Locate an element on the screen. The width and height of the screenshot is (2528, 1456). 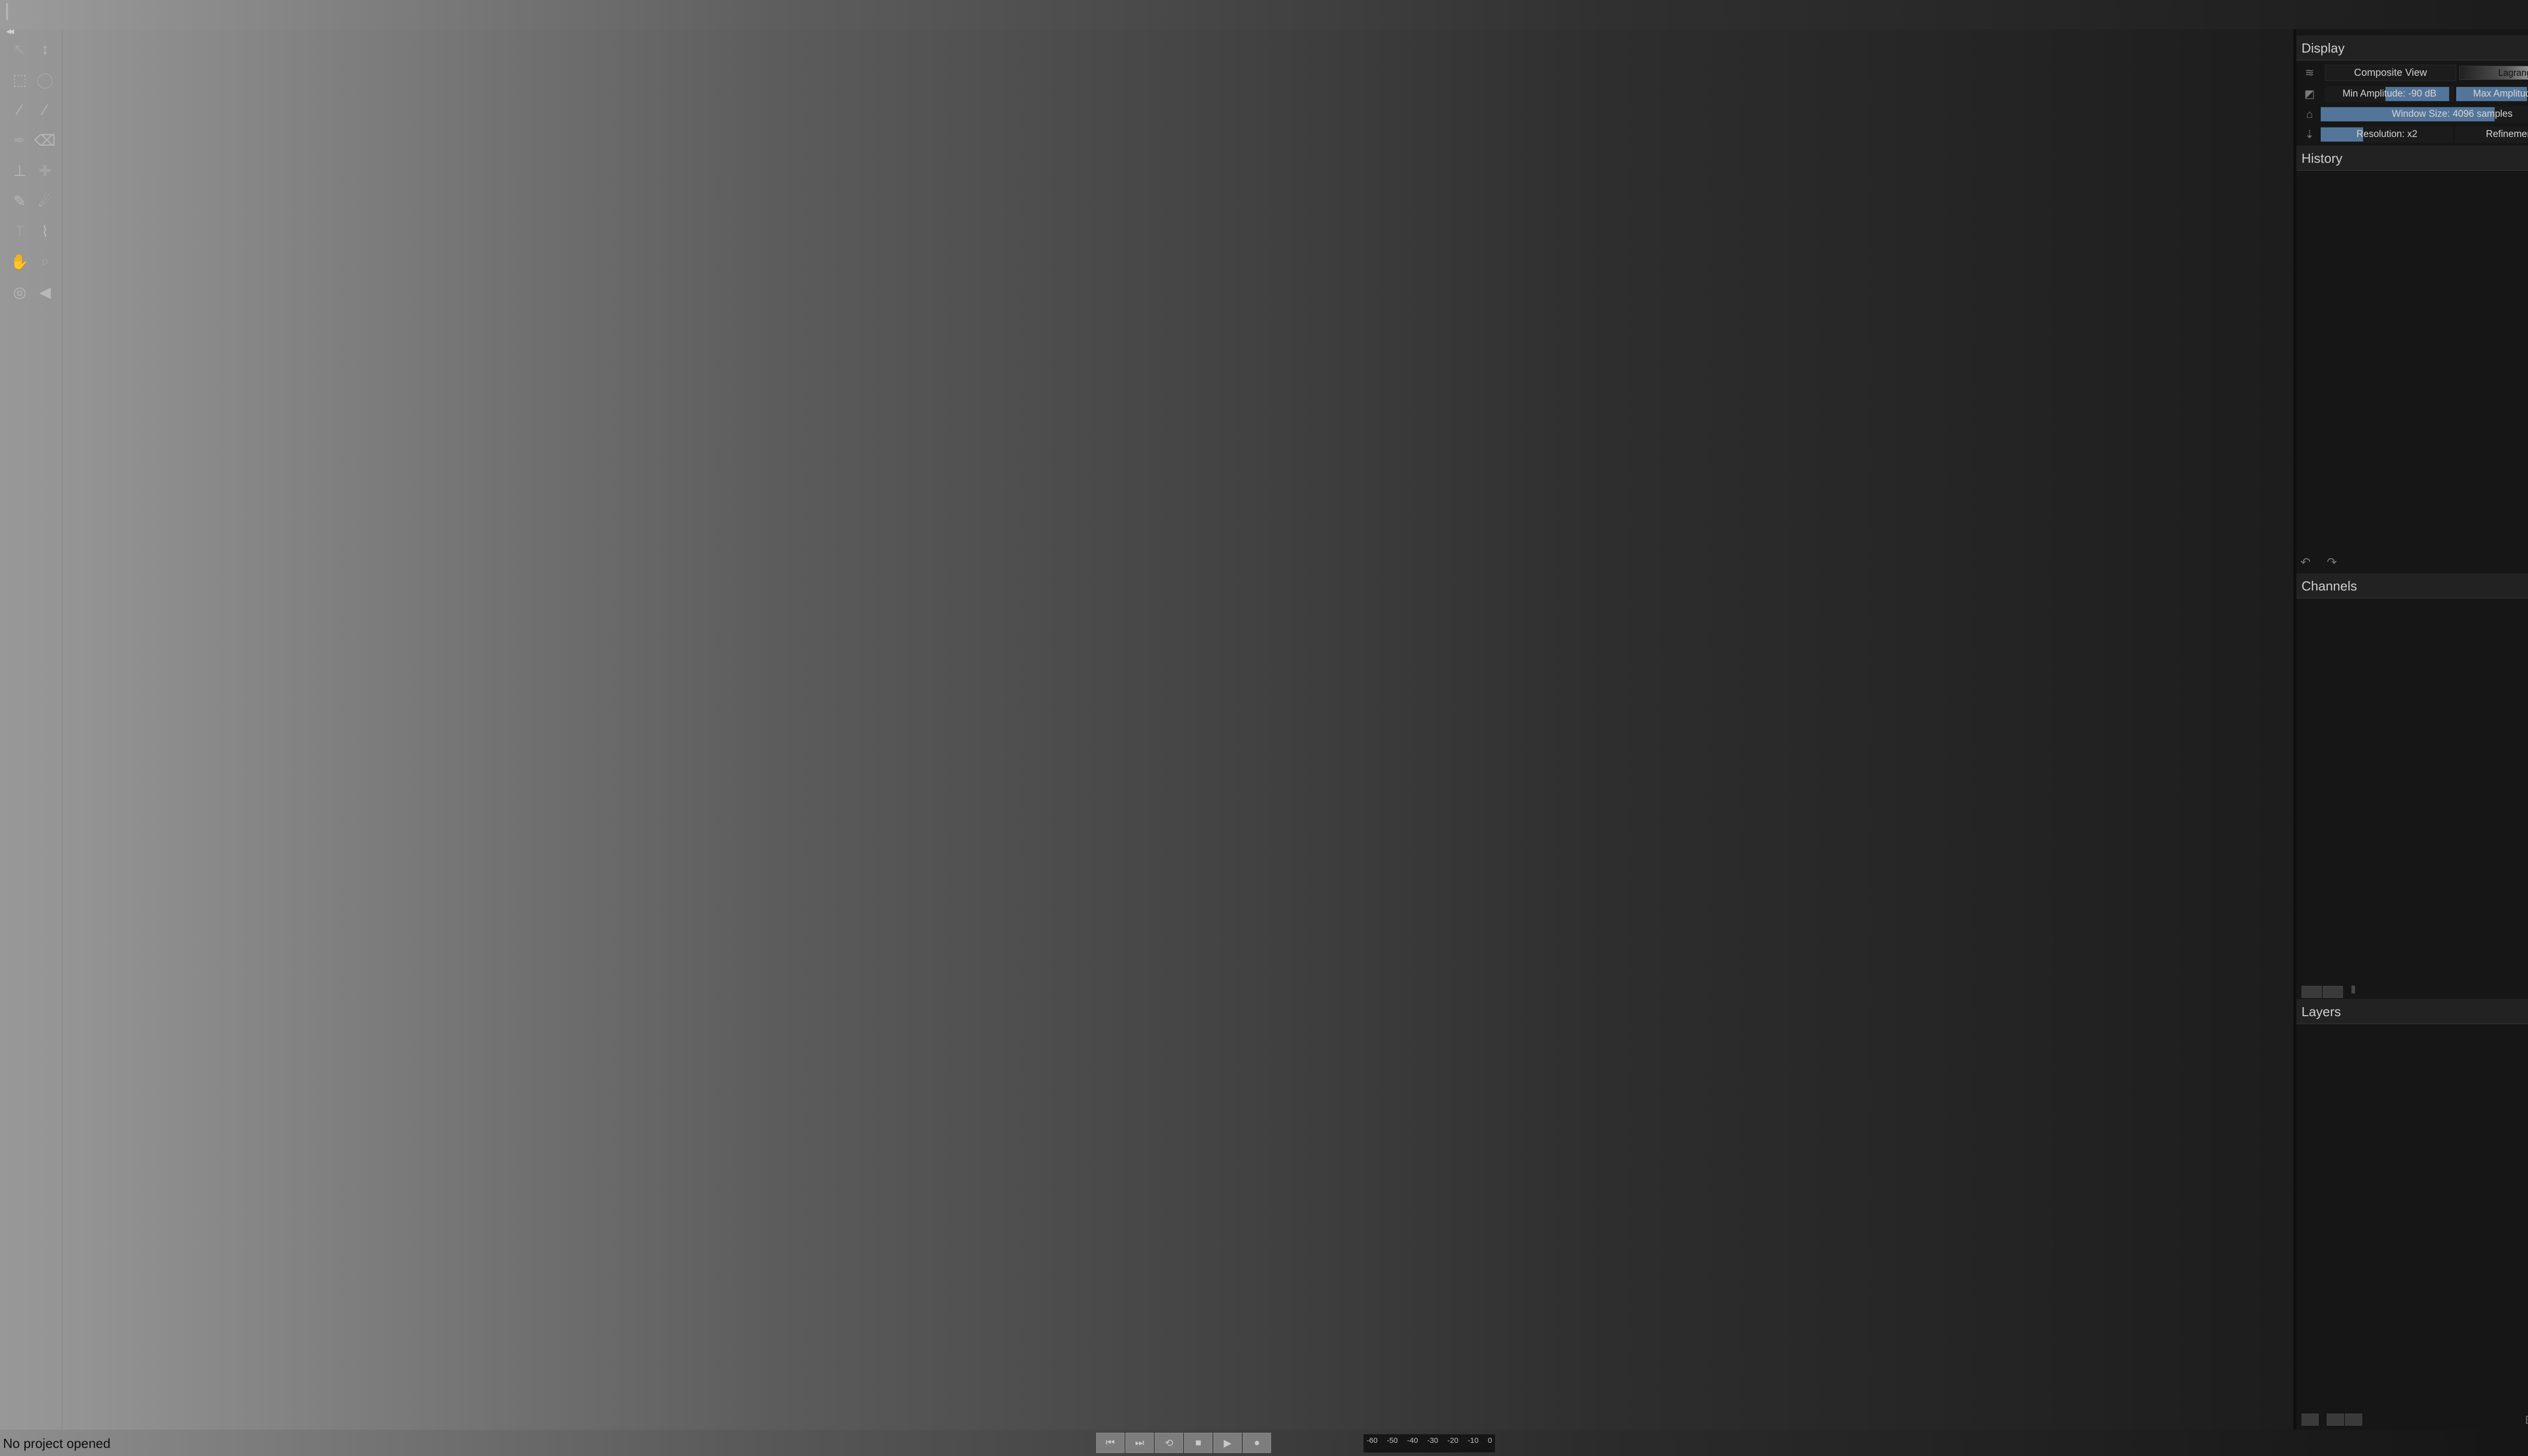
status-text: No project opened is located at coordinates (57, 1443).